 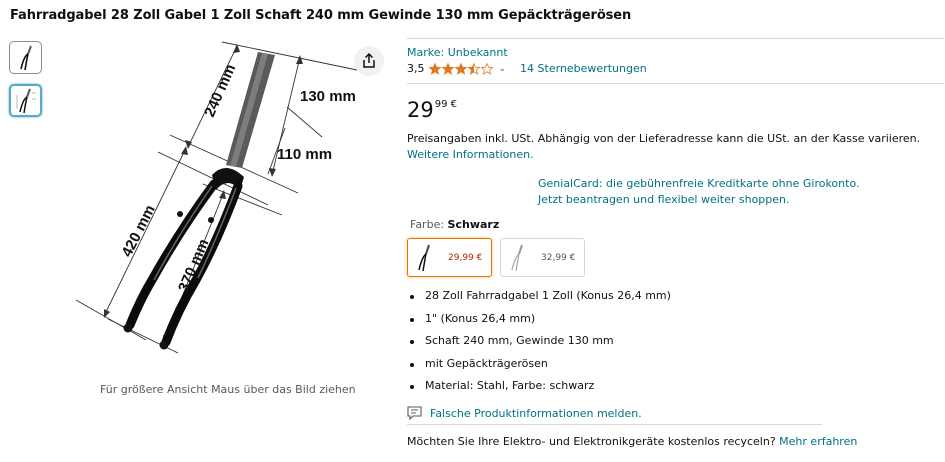 I want to click on star-rating, so click(x=460, y=68).